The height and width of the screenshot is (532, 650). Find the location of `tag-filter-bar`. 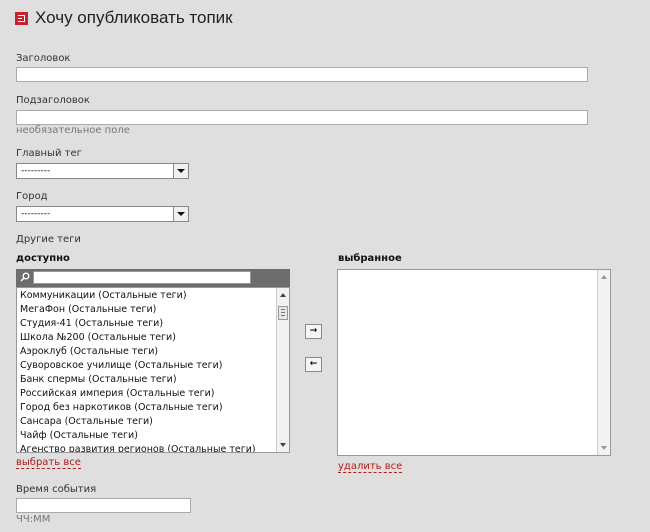

tag-filter-bar is located at coordinates (153, 278).